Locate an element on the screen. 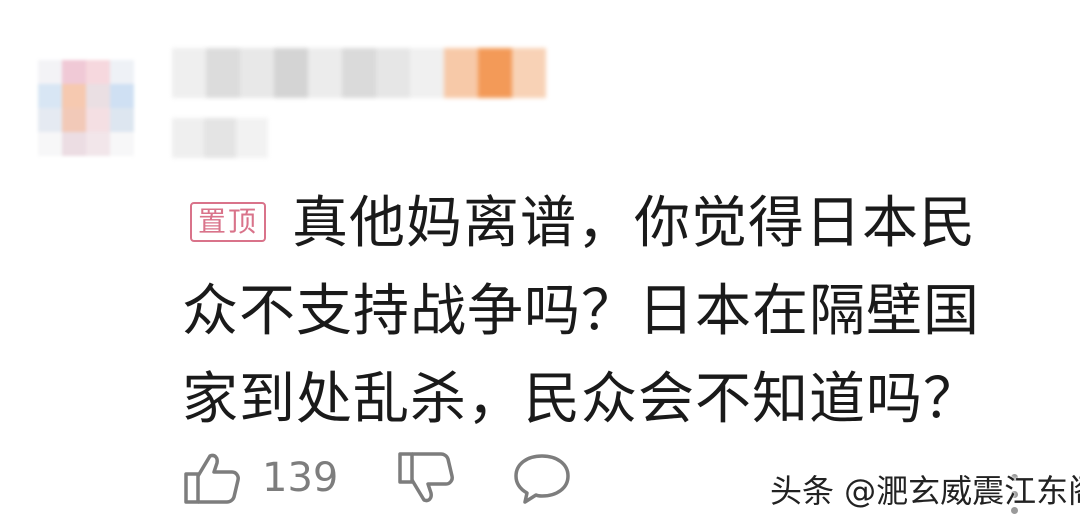 Image resolution: width=1080 pixels, height=514 pixels. speech-bubble-icon is located at coordinates (542, 479).